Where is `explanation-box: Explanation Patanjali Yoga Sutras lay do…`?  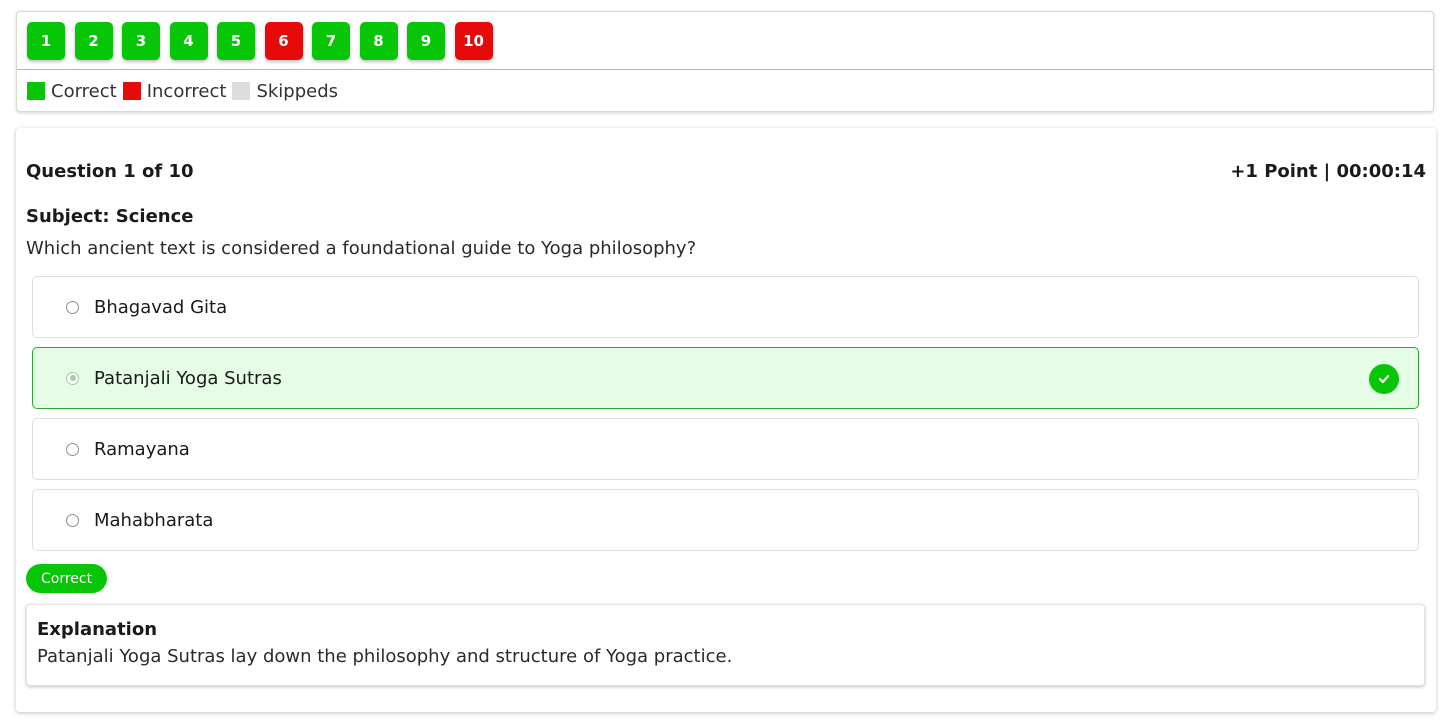
explanation-box: Explanation Patanjali Yoga Sutras lay do… is located at coordinates (725, 645).